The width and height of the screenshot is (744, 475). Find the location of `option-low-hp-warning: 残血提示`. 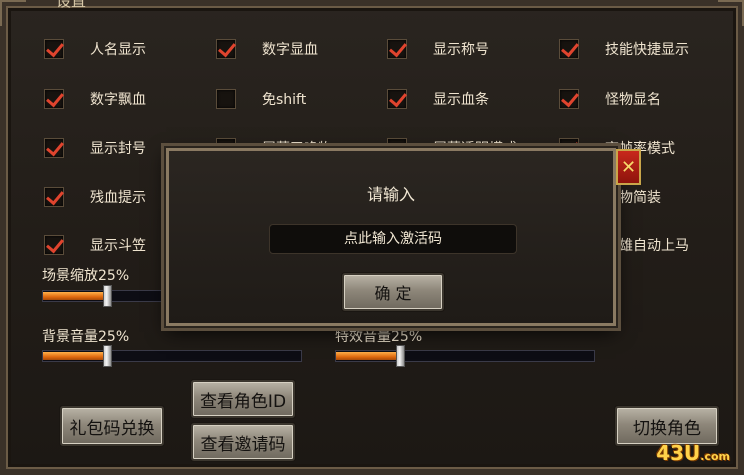

option-low-hp-warning: 残血提示 is located at coordinates (95, 197).